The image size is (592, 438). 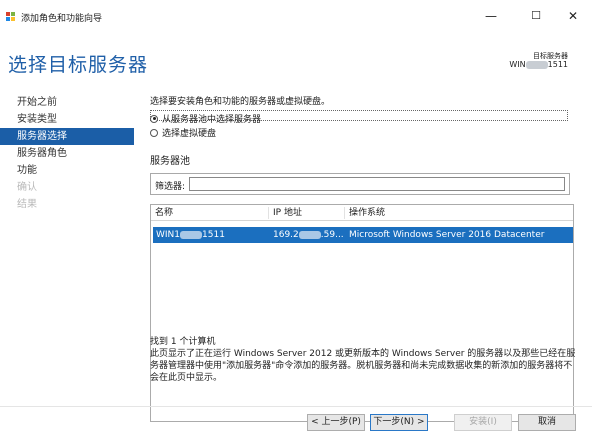 I want to click on radio-virtual-disk-label: 选择虚拟硬盘, so click(x=189, y=134).